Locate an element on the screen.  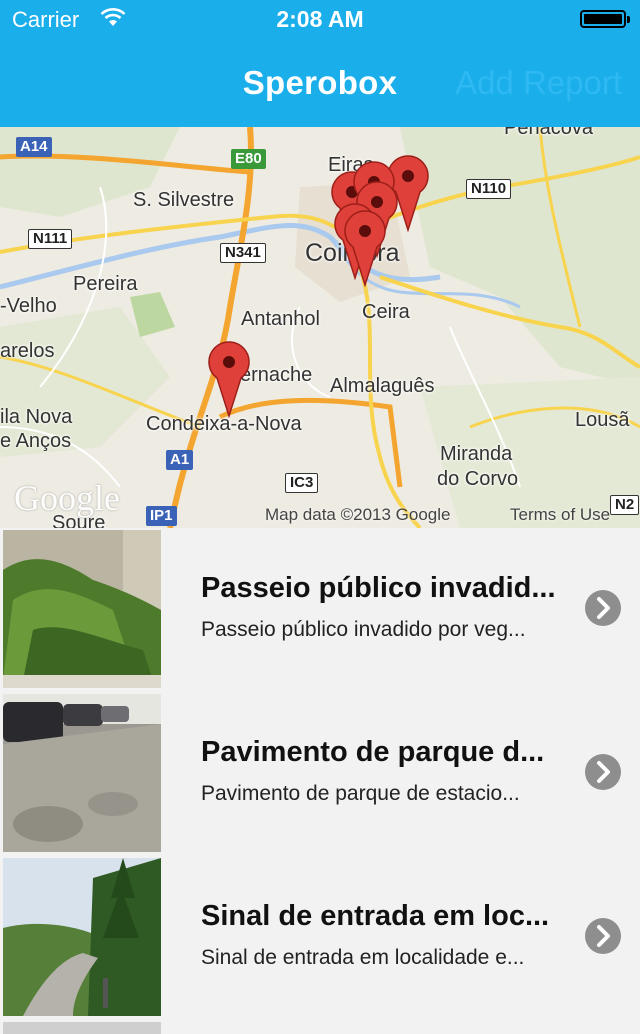
road-shield-n2: N2 is located at coordinates (625, 505).